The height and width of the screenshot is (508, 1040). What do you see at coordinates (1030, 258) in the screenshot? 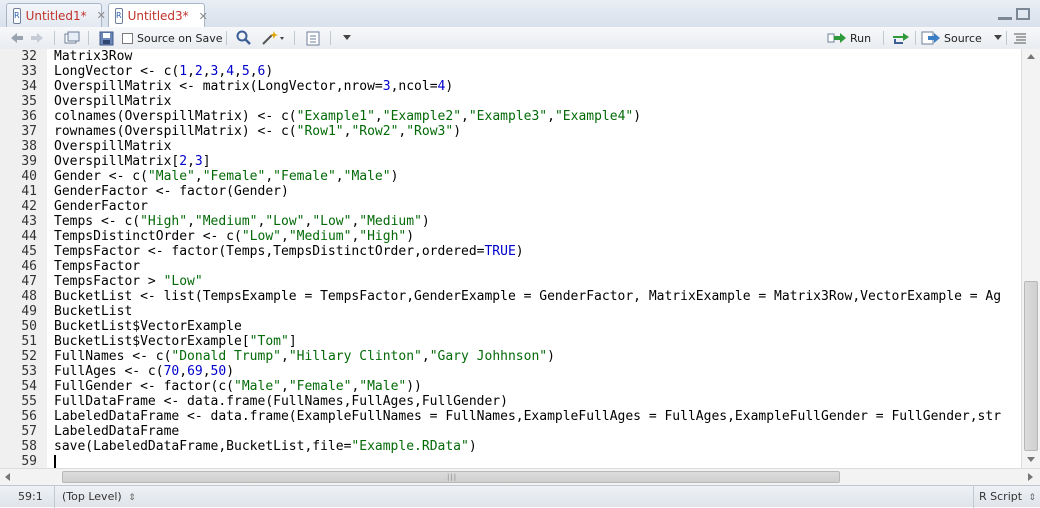
I see `vertical-scrollbar` at bounding box center [1030, 258].